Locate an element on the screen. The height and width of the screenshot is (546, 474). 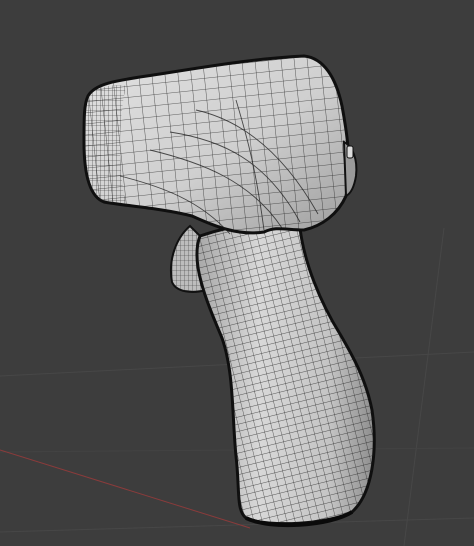
x-axis-line is located at coordinates (125, 489).